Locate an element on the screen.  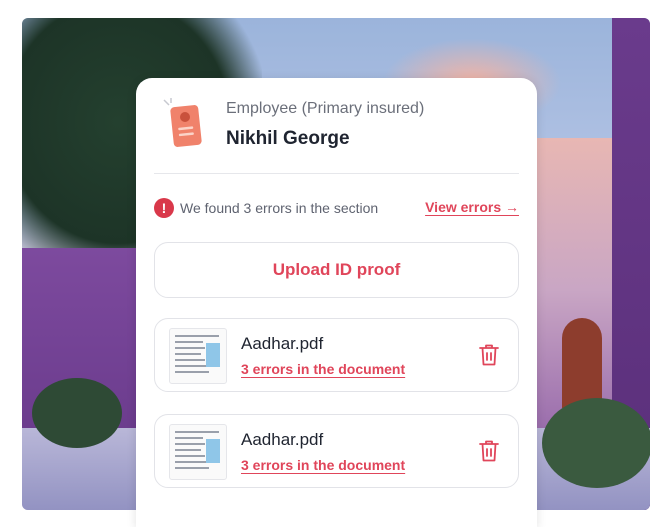
errors-message: We found 3 errors in the section is located at coordinates (279, 208).